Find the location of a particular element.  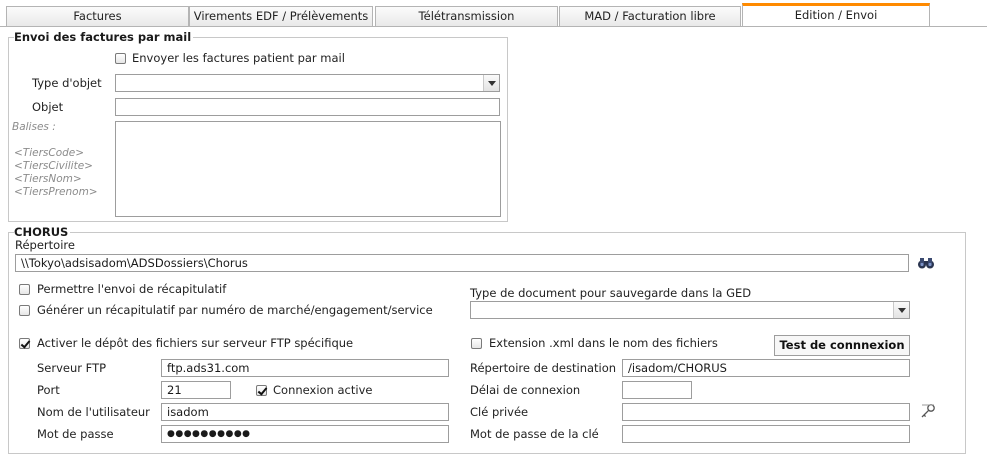

xml-extension-checkbox is located at coordinates (476, 343).